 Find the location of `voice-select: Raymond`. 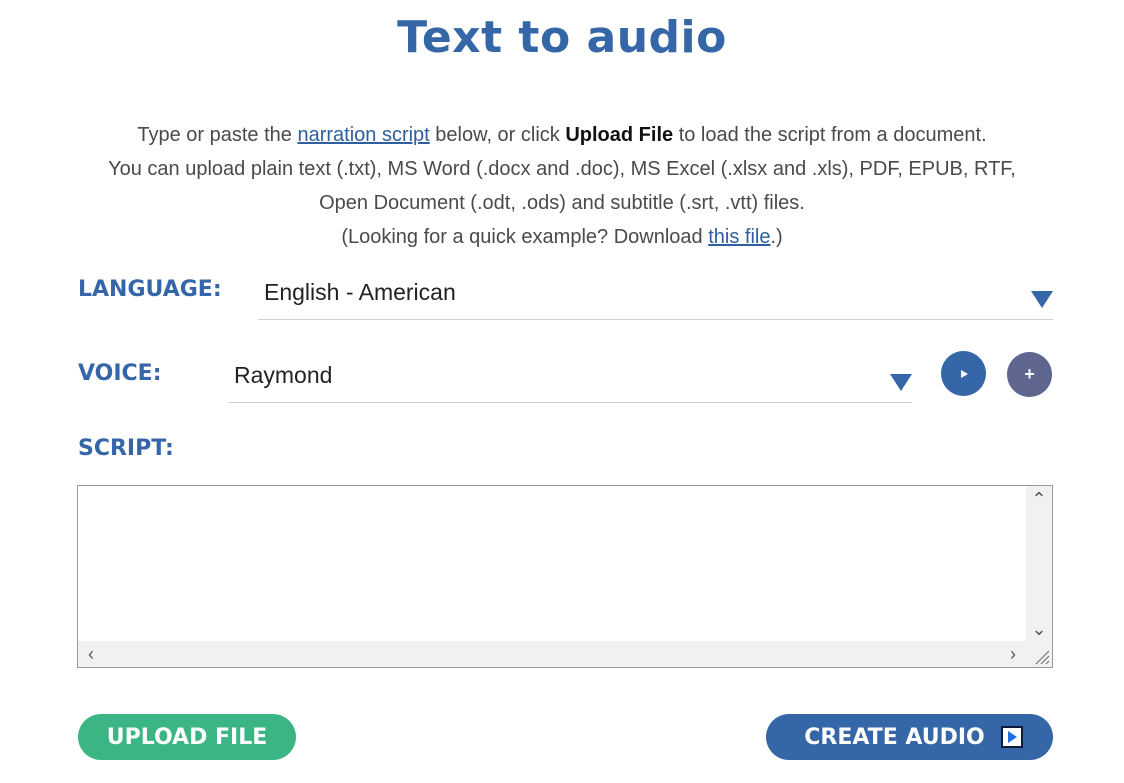

voice-select: Raymond is located at coordinates (570, 378).